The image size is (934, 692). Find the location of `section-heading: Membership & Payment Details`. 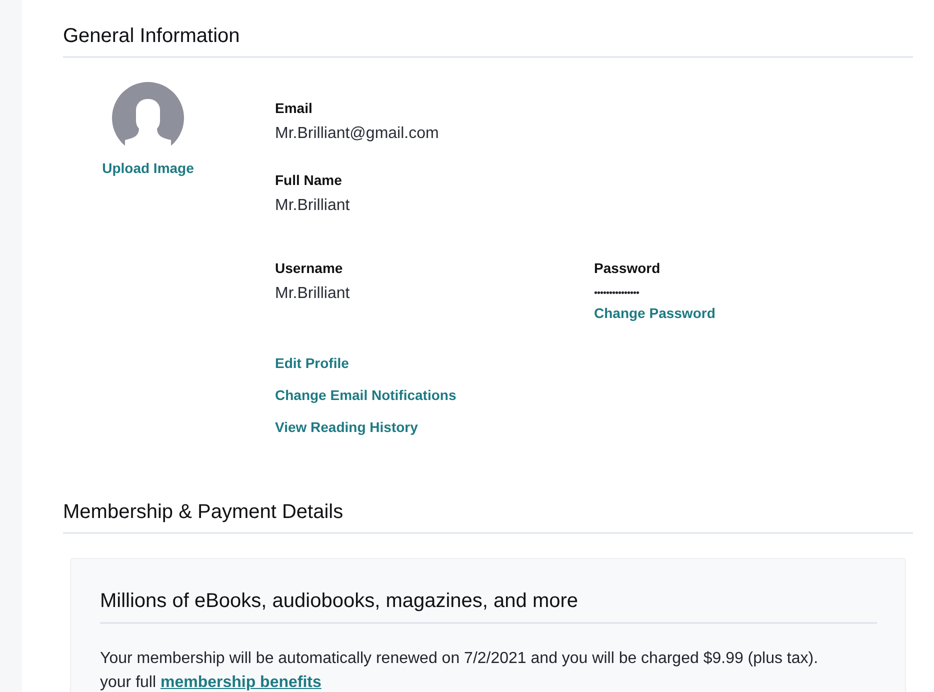

section-heading: Membership & Payment Details is located at coordinates (488, 517).